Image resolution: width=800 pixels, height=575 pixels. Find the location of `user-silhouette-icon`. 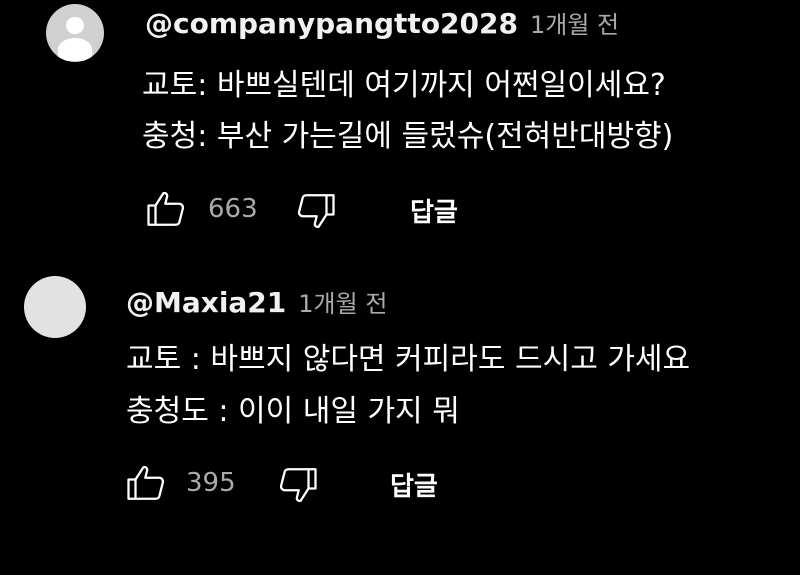

user-silhouette-icon is located at coordinates (75, 25).